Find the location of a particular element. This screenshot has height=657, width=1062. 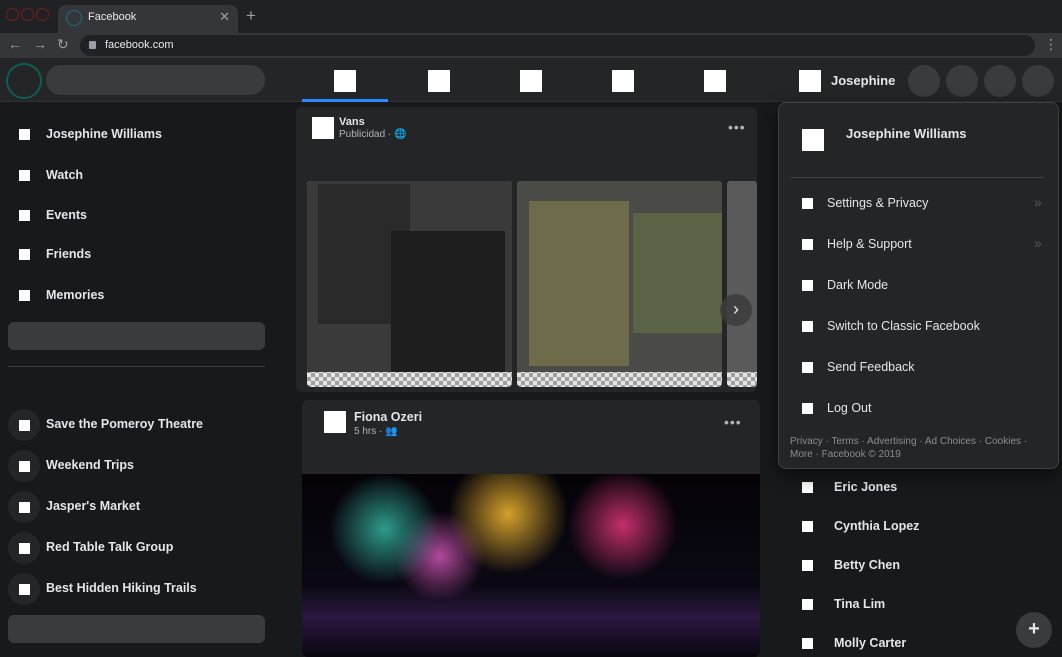

address-bar: facebook.com is located at coordinates (557, 45).